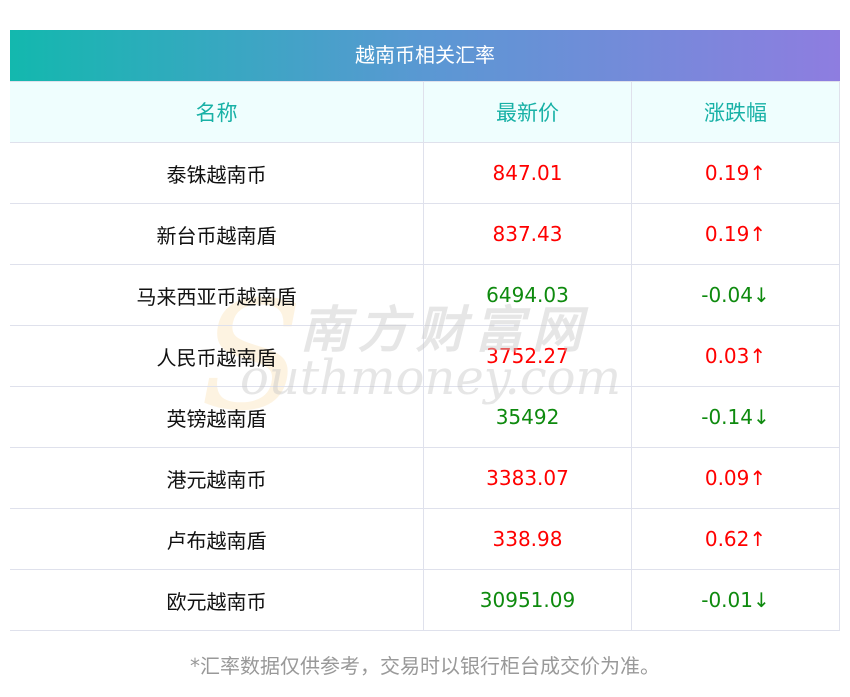 The image size is (850, 697). What do you see at coordinates (425, 666) in the screenshot?
I see `disclaimer-note: *汇率数据仅供参考，交易时以银行柜台成交价为准。` at bounding box center [425, 666].